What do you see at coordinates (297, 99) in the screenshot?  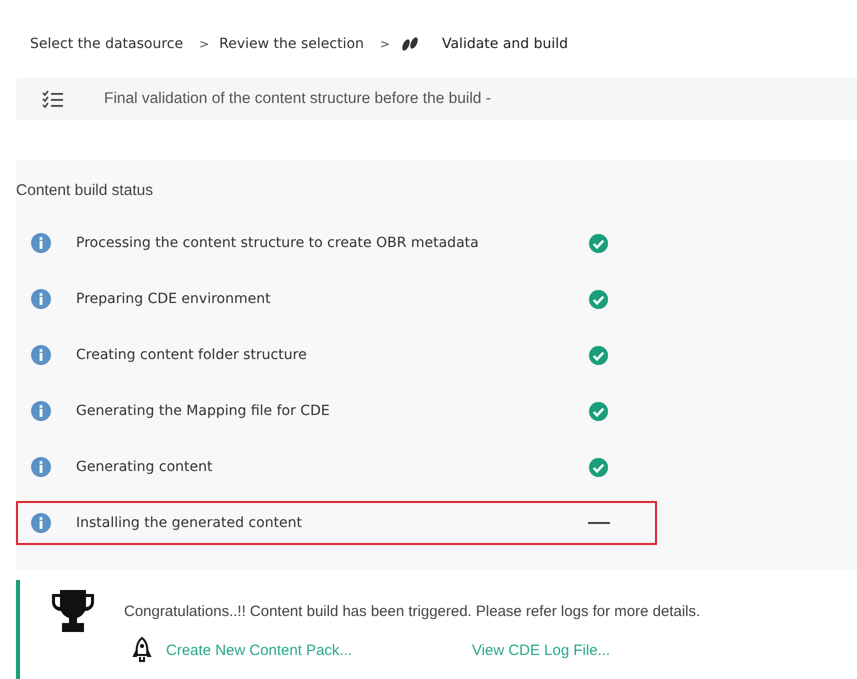 I see `validation-text: Final validation of the content structure before the build -` at bounding box center [297, 99].